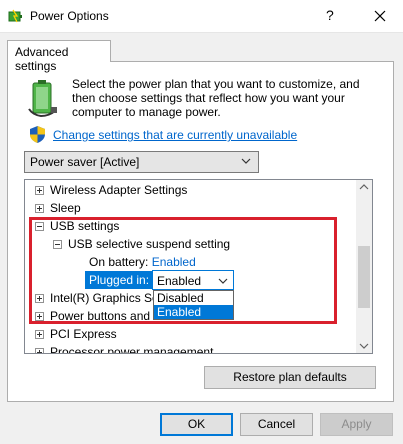  Describe the element at coordinates (59, 56) in the screenshot. I see `tab-advanced-settings: Advanced settings` at that location.